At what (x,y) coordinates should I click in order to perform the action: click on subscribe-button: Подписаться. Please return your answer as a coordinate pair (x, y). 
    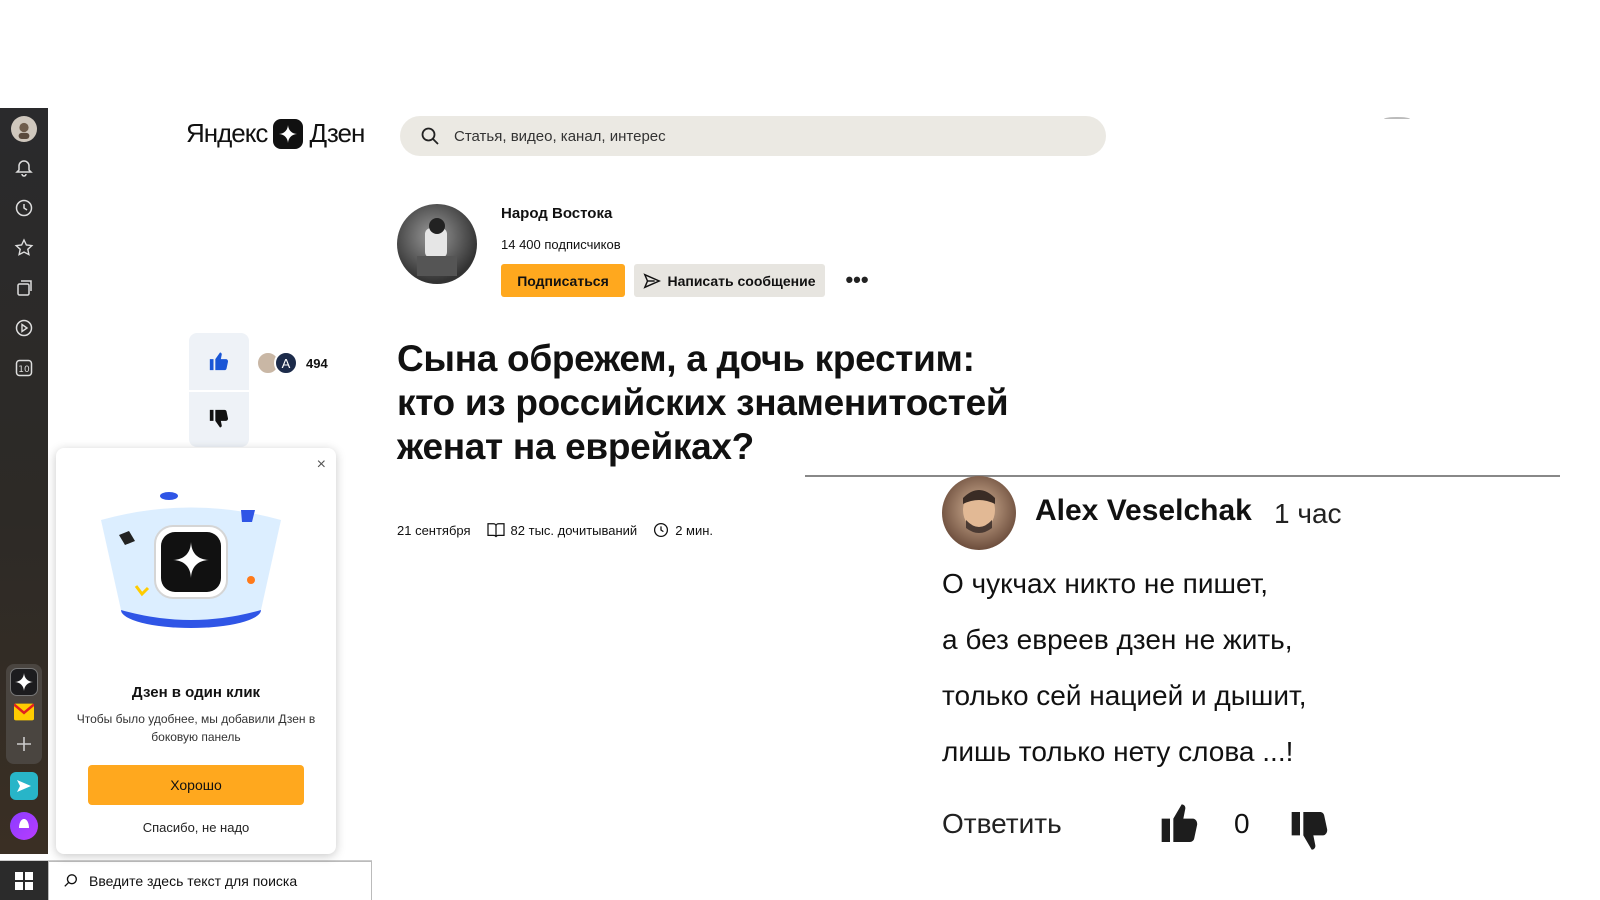
    Looking at the image, I should click on (563, 280).